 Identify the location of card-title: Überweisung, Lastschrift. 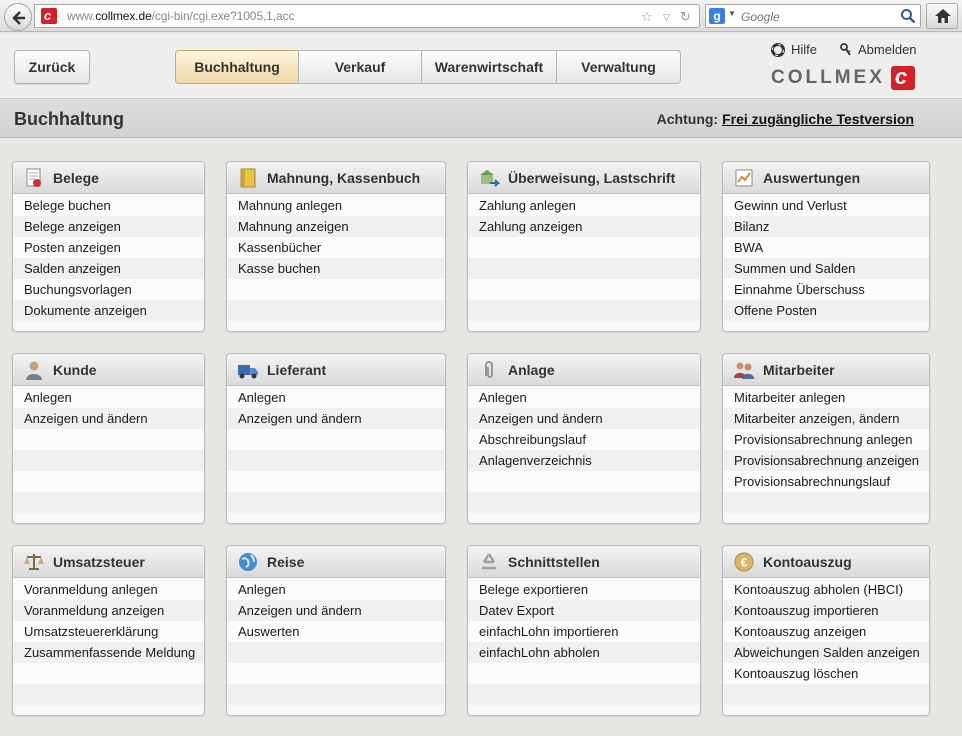
(592, 177).